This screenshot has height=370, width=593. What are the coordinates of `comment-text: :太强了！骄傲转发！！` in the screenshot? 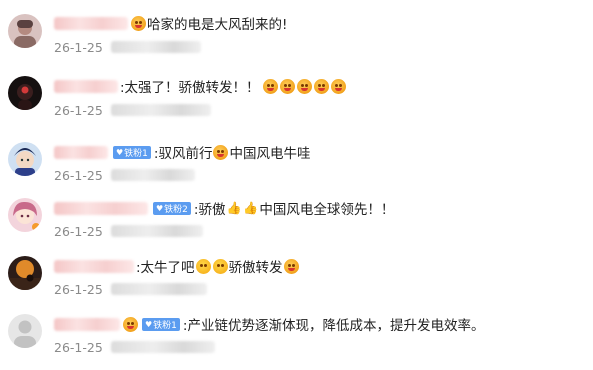 It's located at (190, 88).